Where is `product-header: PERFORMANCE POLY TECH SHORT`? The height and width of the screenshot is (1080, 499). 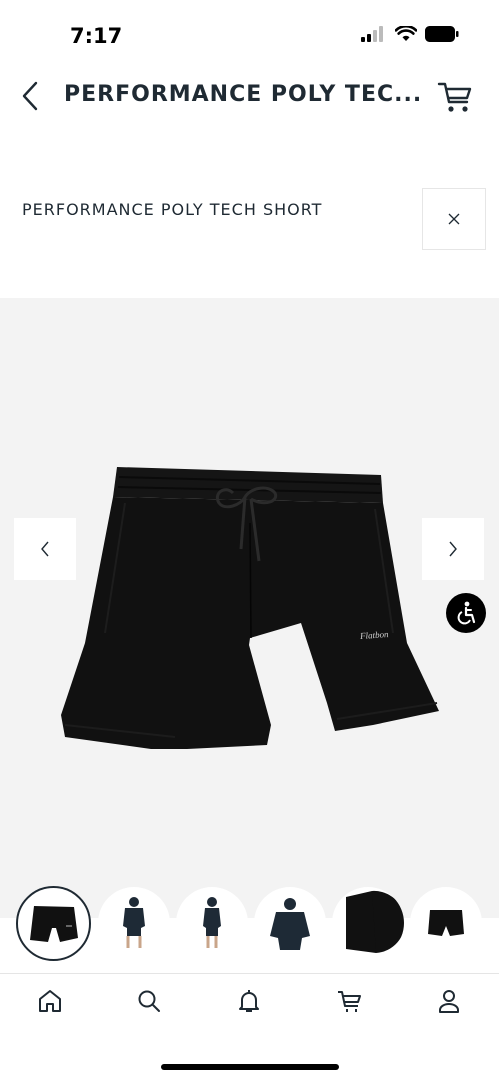 product-header: PERFORMANCE POLY TECH SHORT is located at coordinates (249, 220).